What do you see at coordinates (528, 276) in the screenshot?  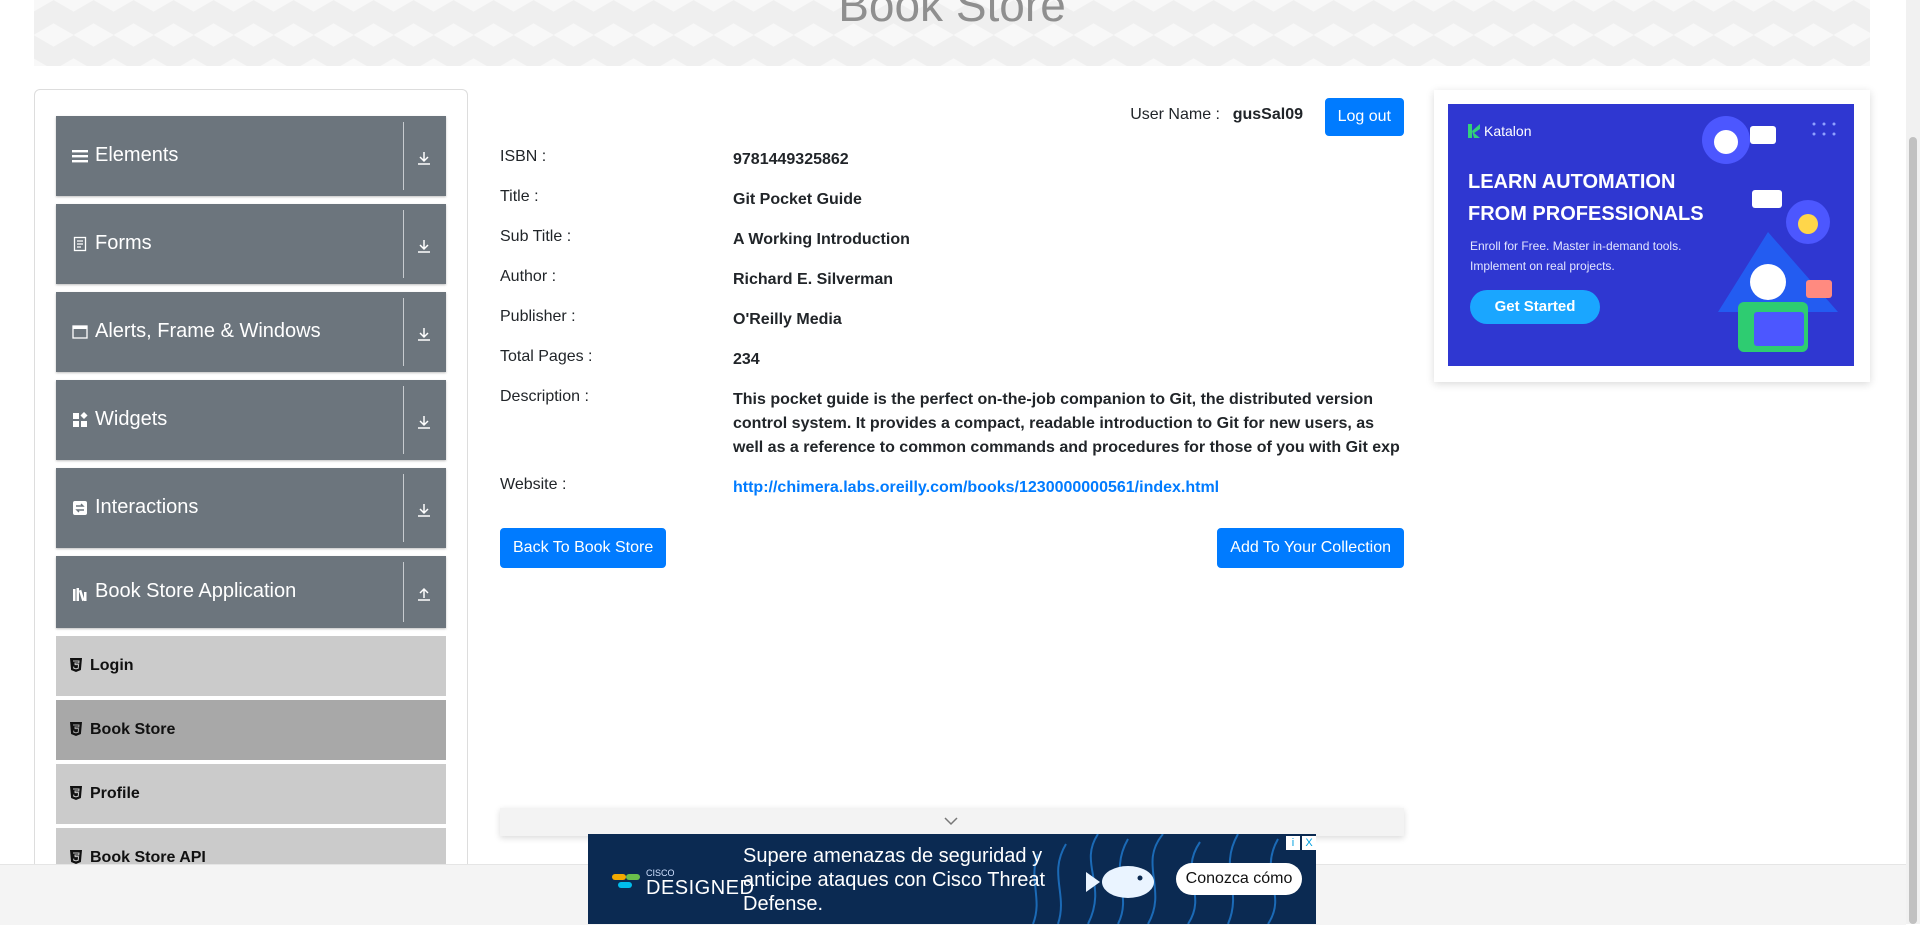 I see `author-label: Author :` at bounding box center [528, 276].